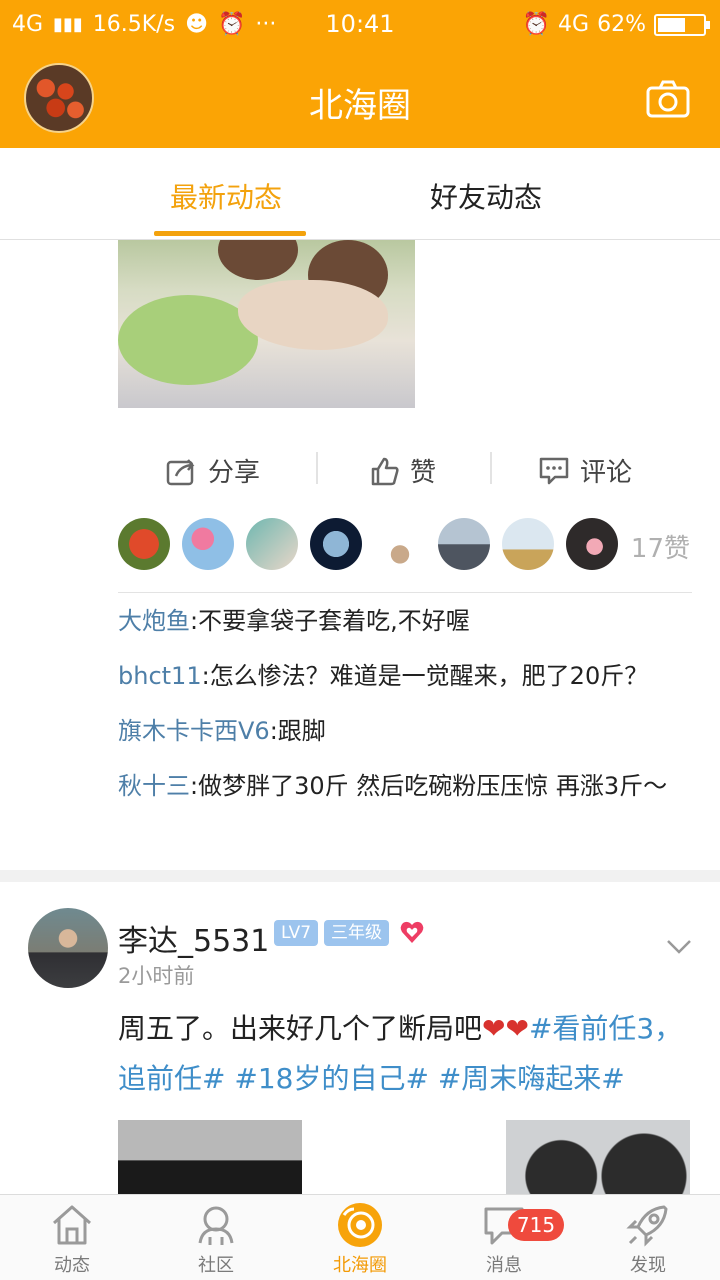 The height and width of the screenshot is (1280, 720). Describe the element at coordinates (216, 1265) in the screenshot. I see `nav-label: 社区` at that location.